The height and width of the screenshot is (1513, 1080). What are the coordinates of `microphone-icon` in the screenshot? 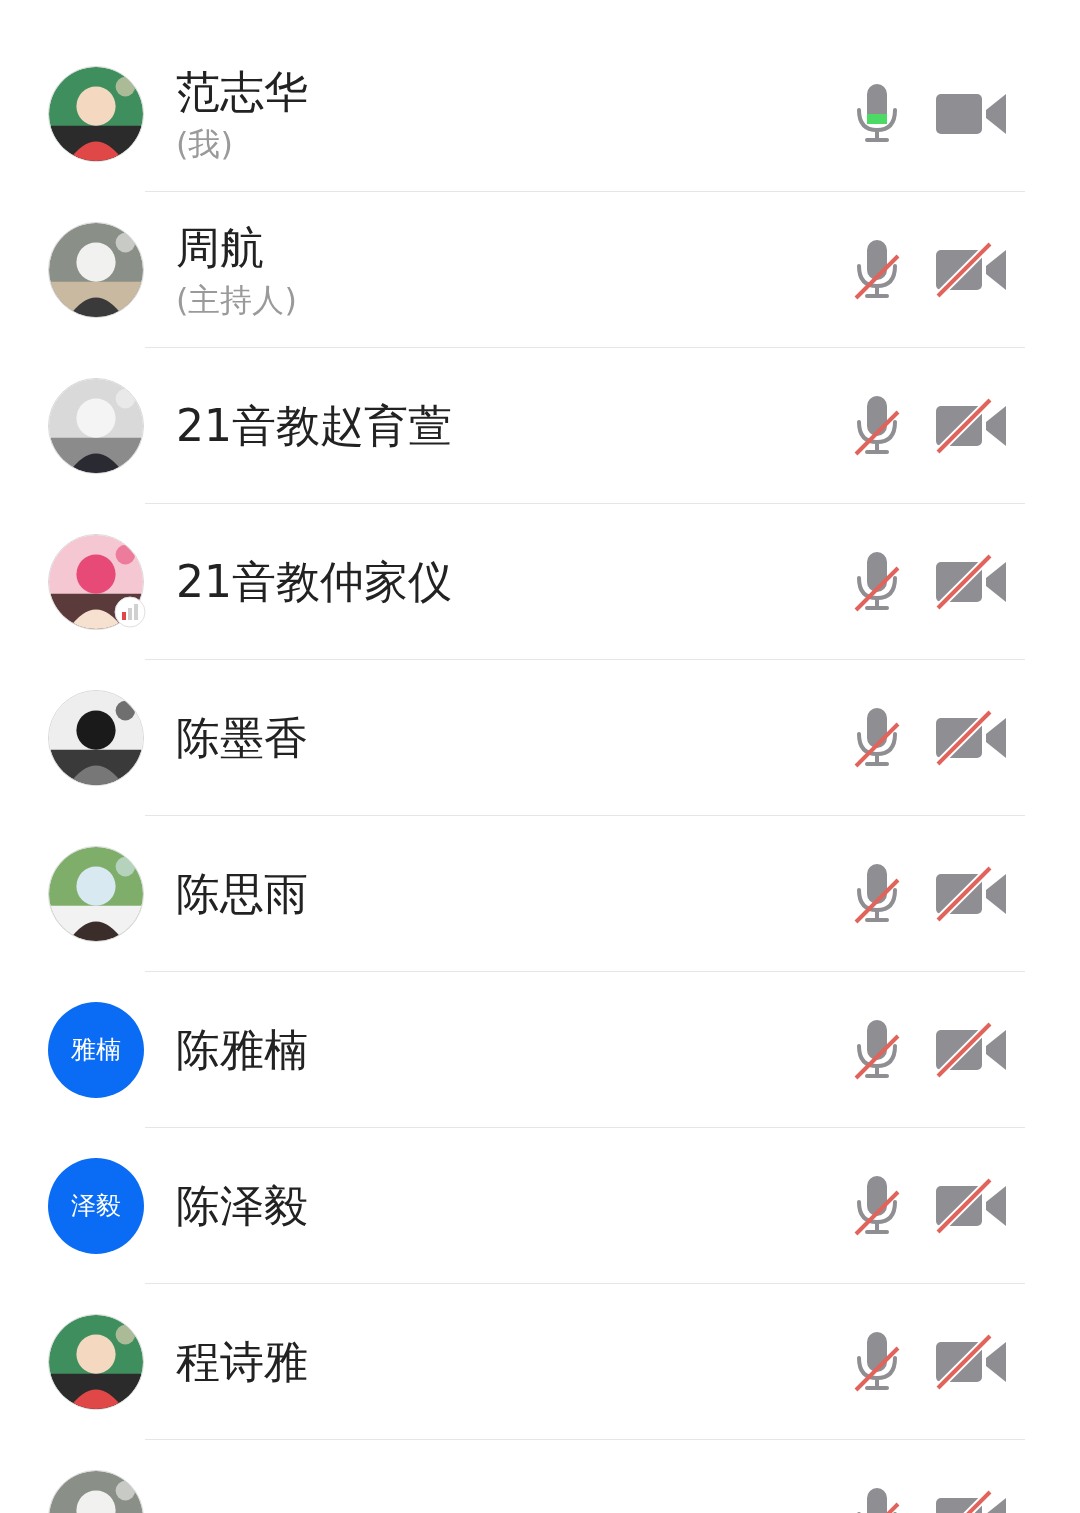 It's located at (877, 113).